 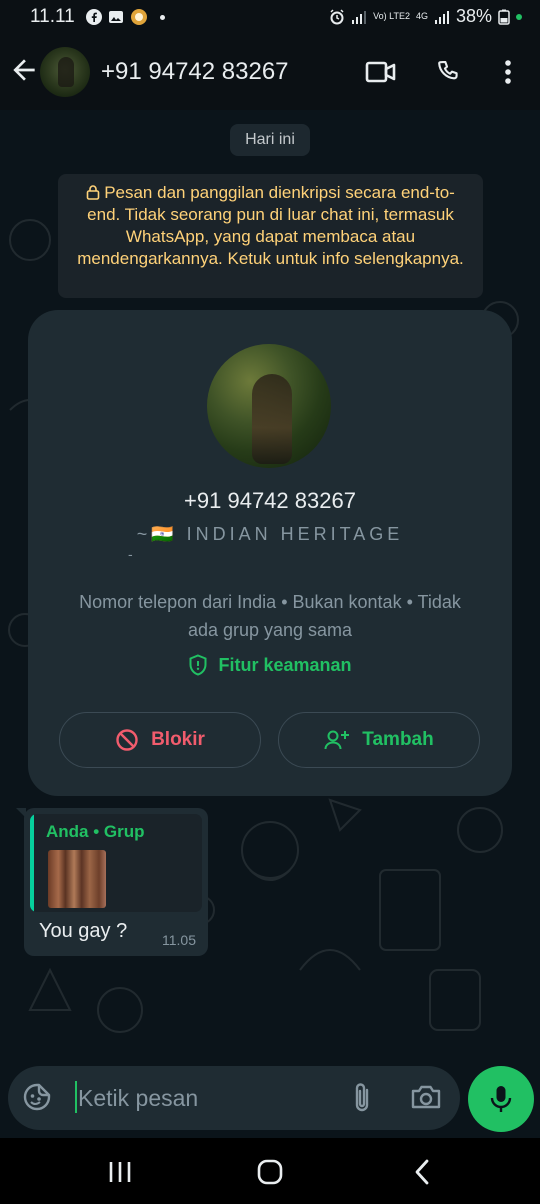 I want to click on battery-icon, so click(x=504, y=17).